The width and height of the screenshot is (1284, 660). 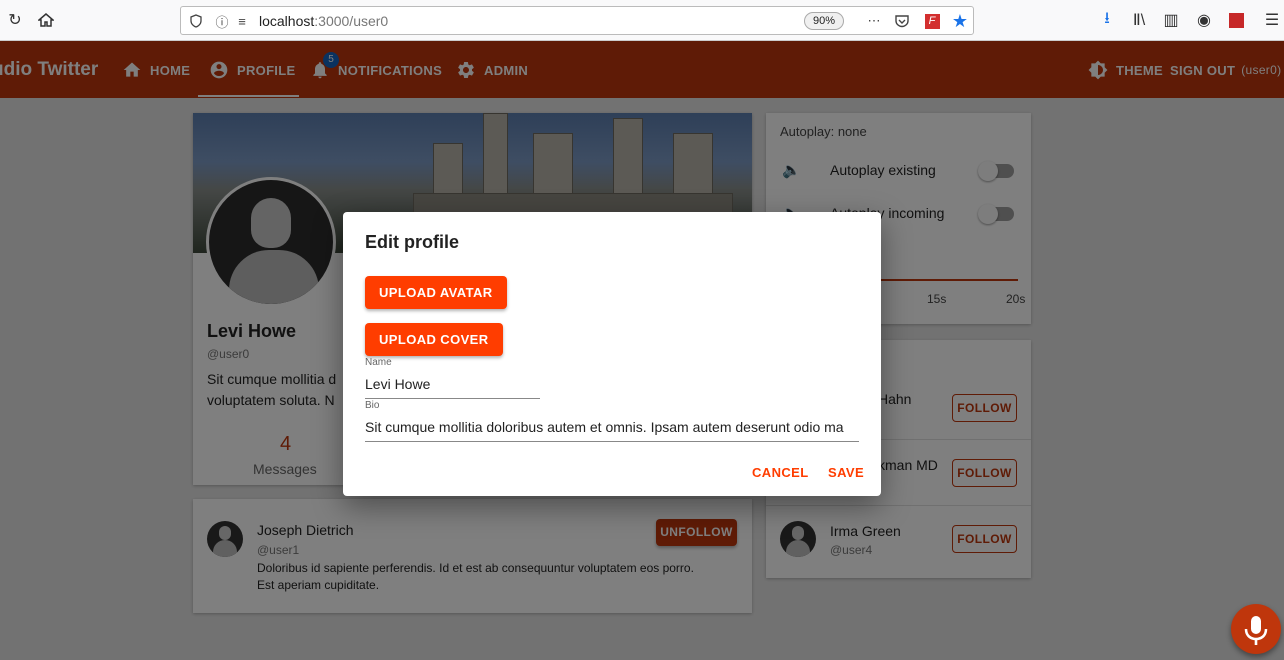 I want to click on download-icon: ⭳, so click(x=1107, y=20).